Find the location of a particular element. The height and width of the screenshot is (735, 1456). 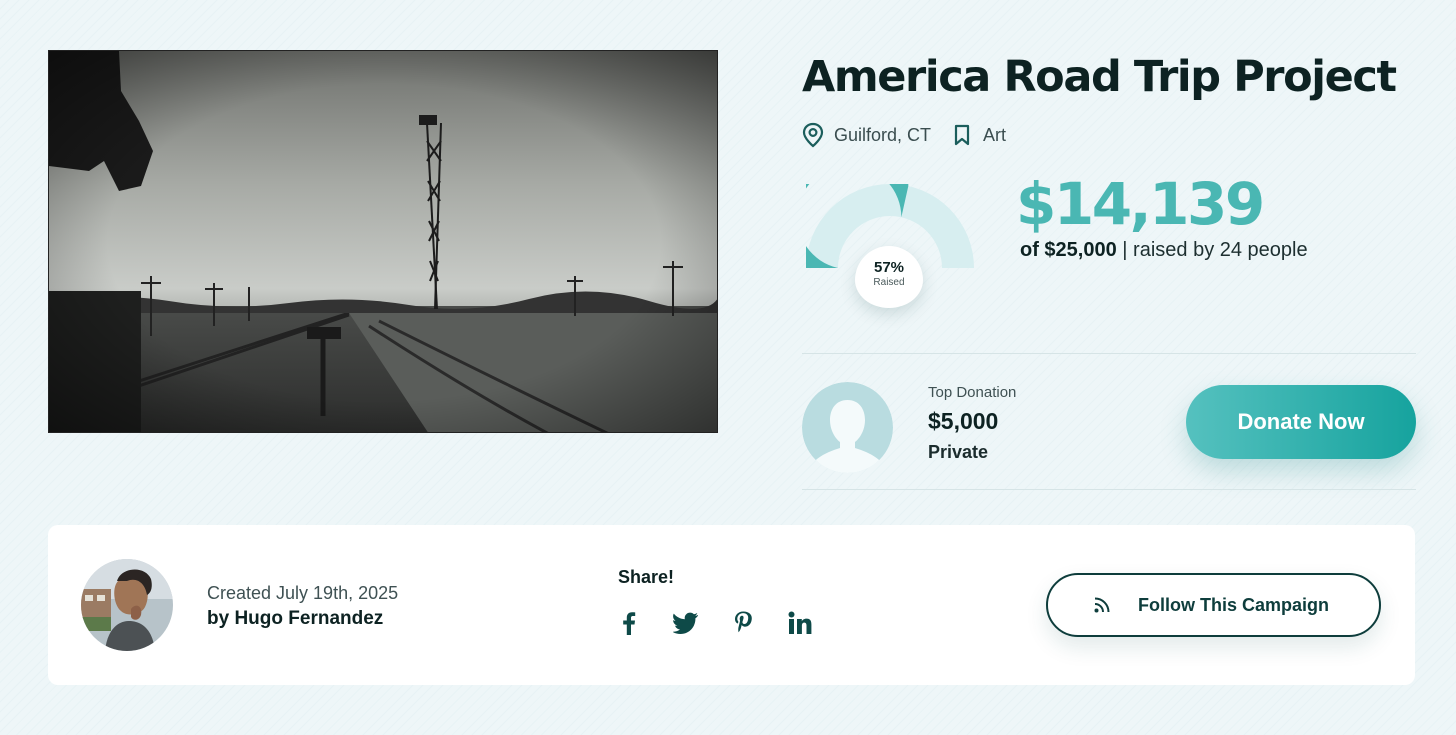

pinterest-icon is located at coordinates (743, 623).